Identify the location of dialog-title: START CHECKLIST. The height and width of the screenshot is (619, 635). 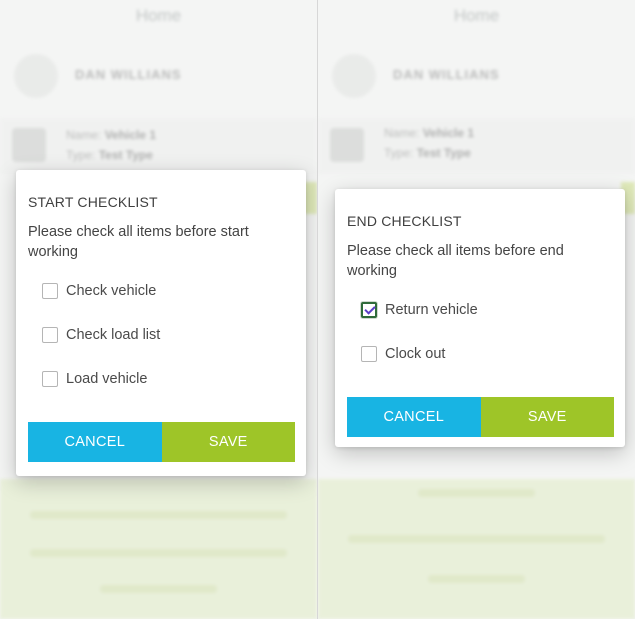
(93, 202).